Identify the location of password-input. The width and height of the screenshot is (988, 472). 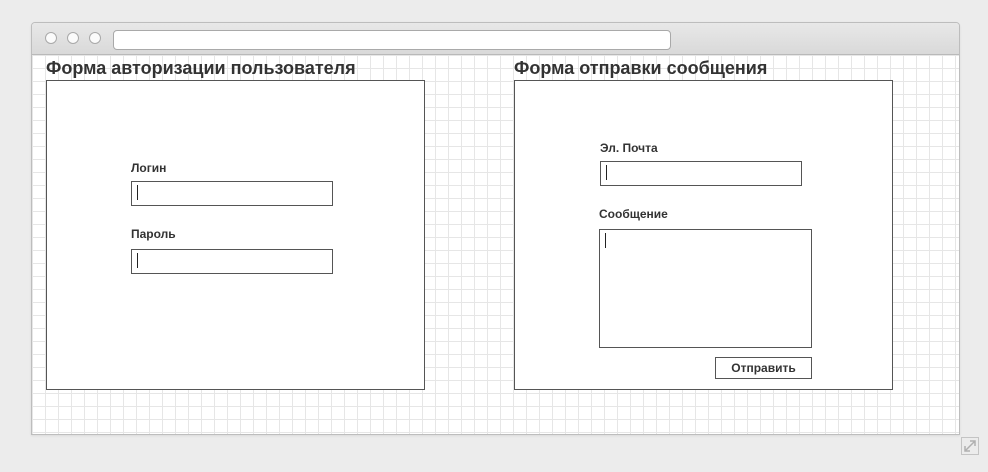
(232, 261).